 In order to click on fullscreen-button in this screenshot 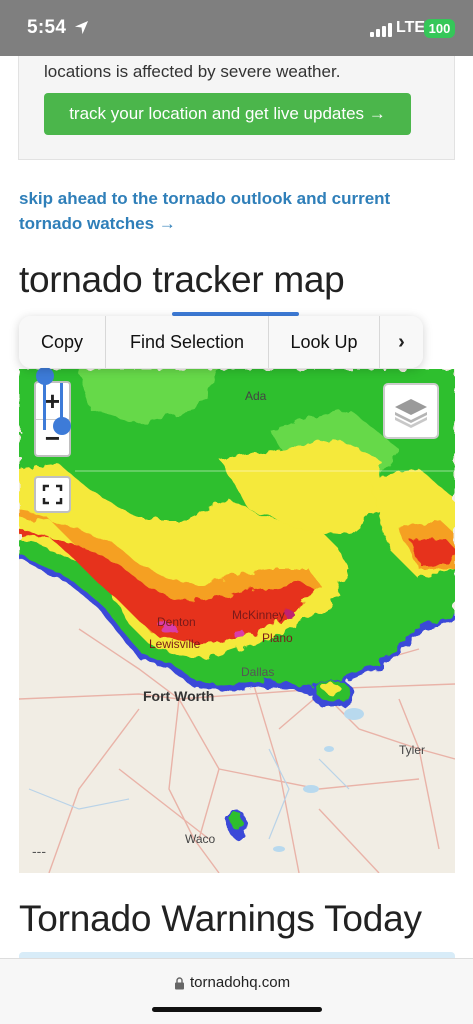, I will do `click(52, 494)`.